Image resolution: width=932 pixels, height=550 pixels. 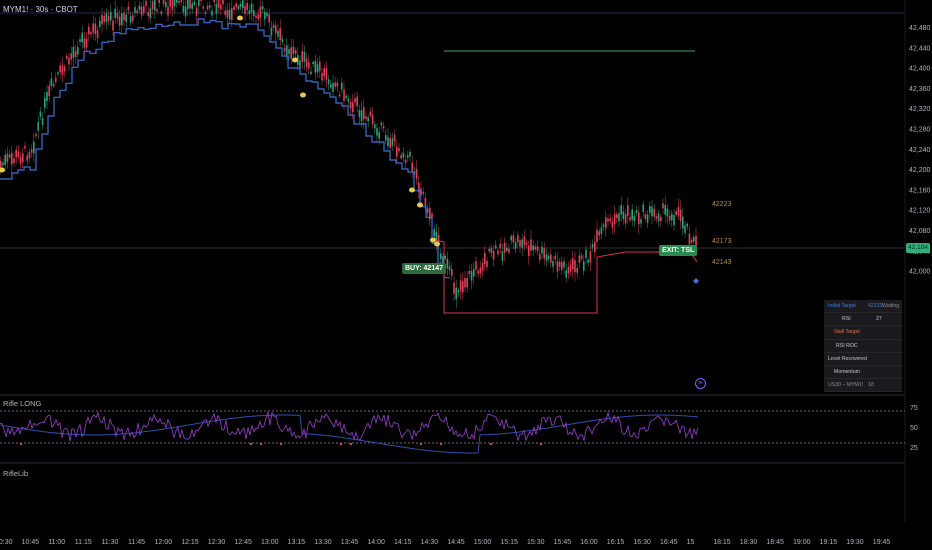 I want to click on time-axis-label: 11:00, so click(x=56, y=542).